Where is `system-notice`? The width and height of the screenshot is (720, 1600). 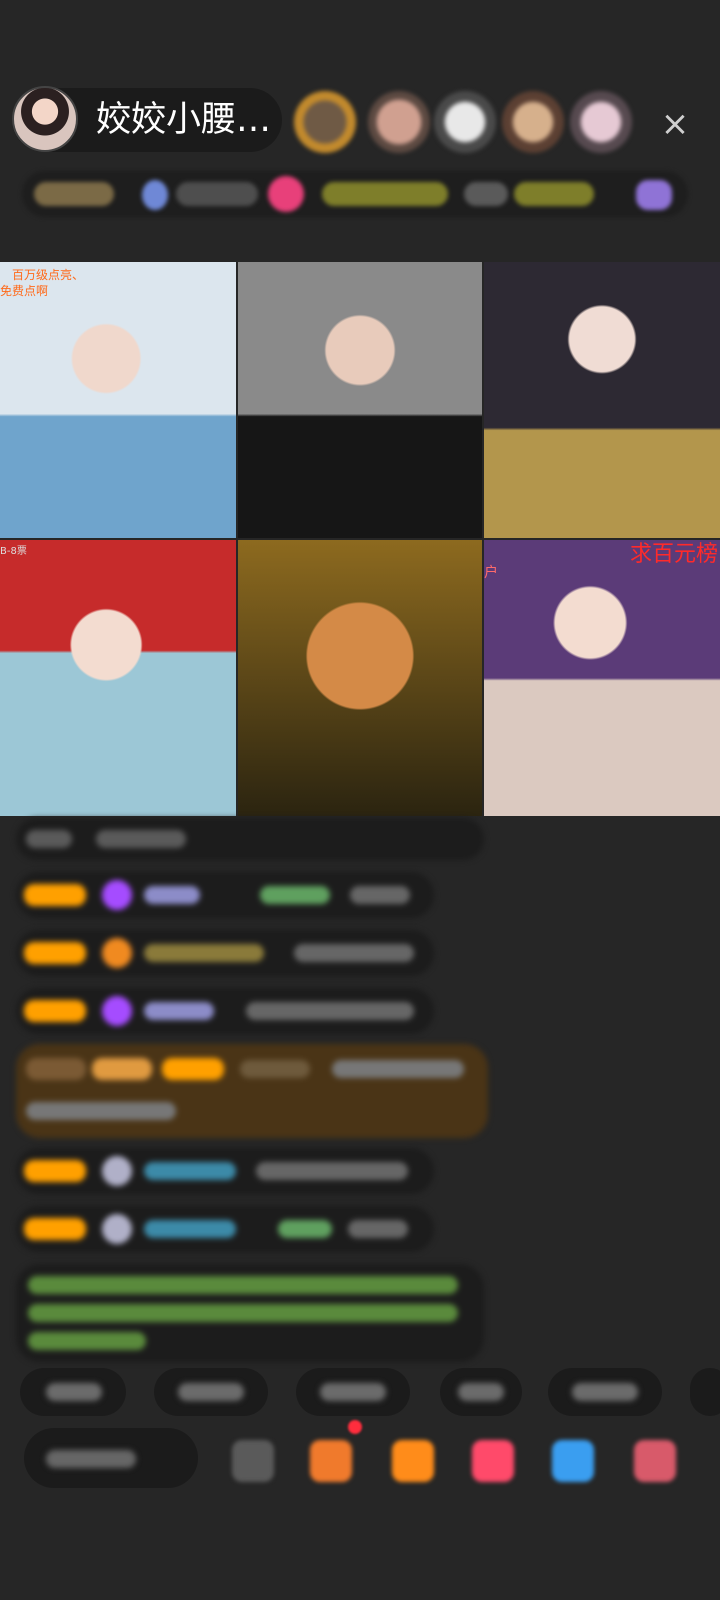 system-notice is located at coordinates (250, 1313).